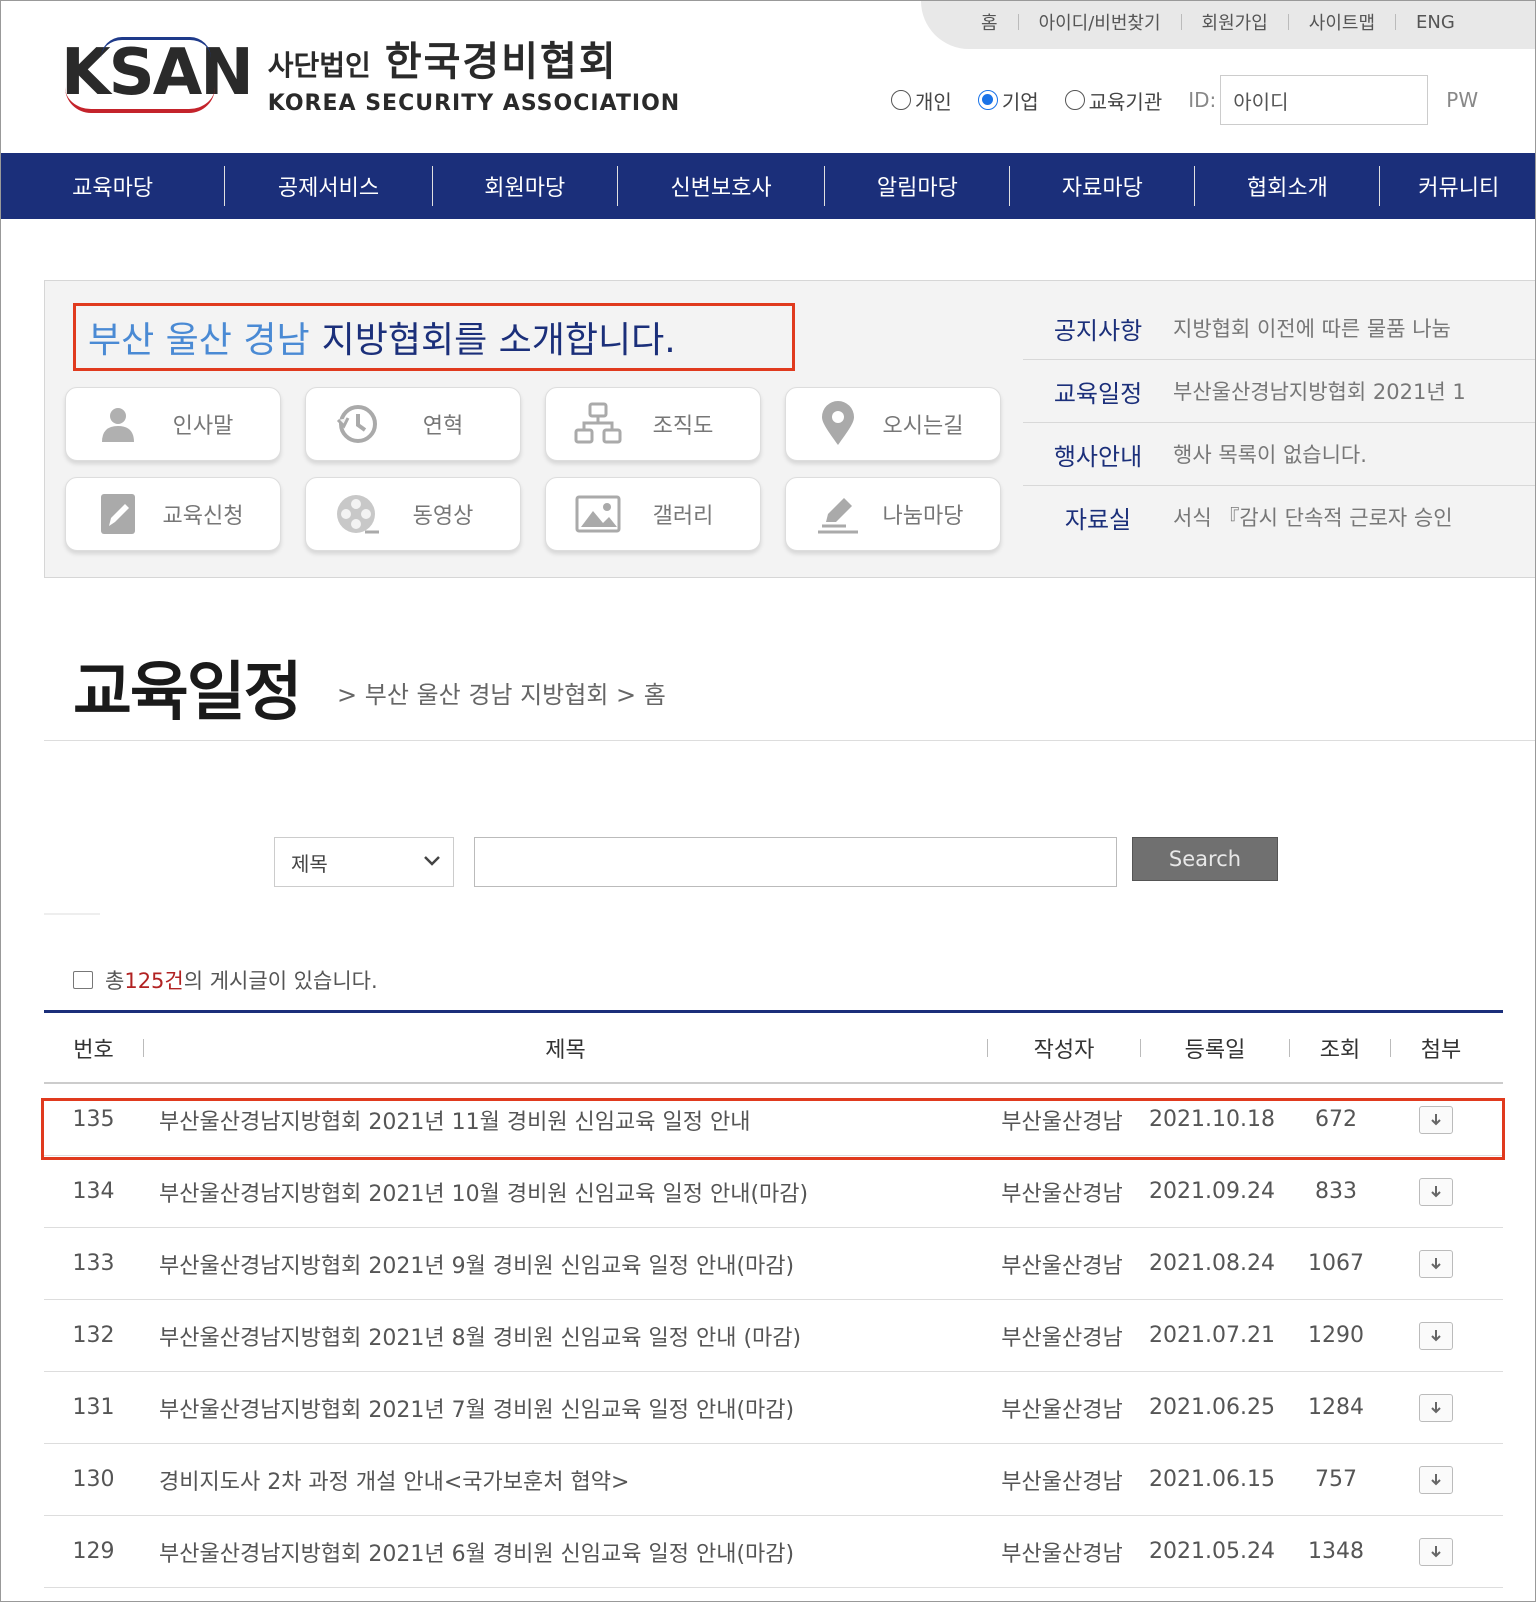 The image size is (1536, 1602). What do you see at coordinates (564, 1336) in the screenshot?
I see `row-title-link: 부산울산경남지방협회 2021년 8월 경비원 신임교육 일정 안내 (마감)` at bounding box center [564, 1336].